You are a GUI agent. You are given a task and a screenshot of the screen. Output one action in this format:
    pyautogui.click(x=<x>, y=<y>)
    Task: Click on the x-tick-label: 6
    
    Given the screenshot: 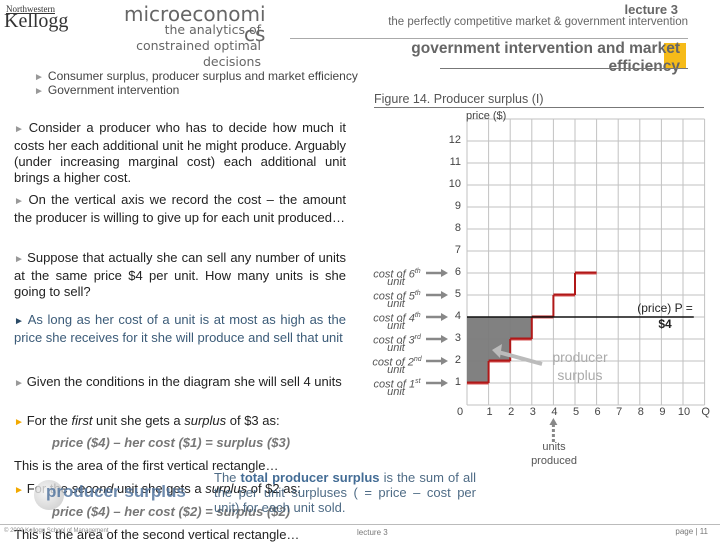 What is the action you would take?
    pyautogui.click(x=597, y=412)
    